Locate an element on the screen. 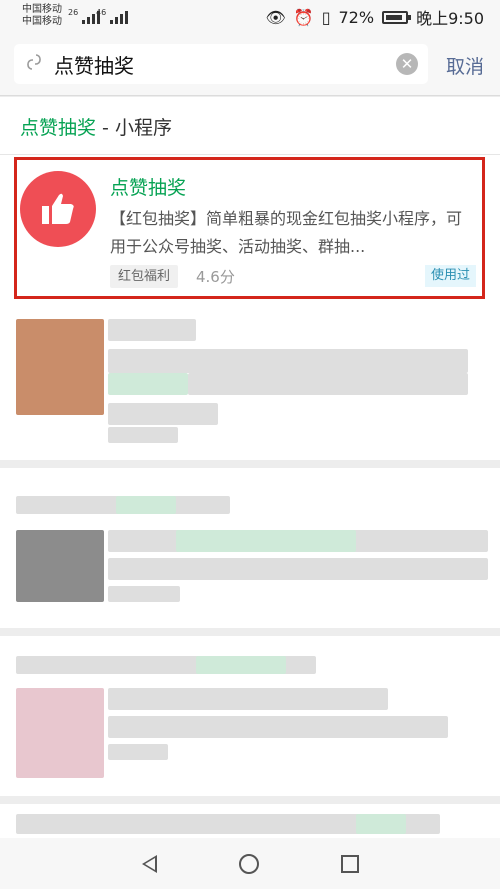 The image size is (500, 889). divider is located at coordinates (250, 154).